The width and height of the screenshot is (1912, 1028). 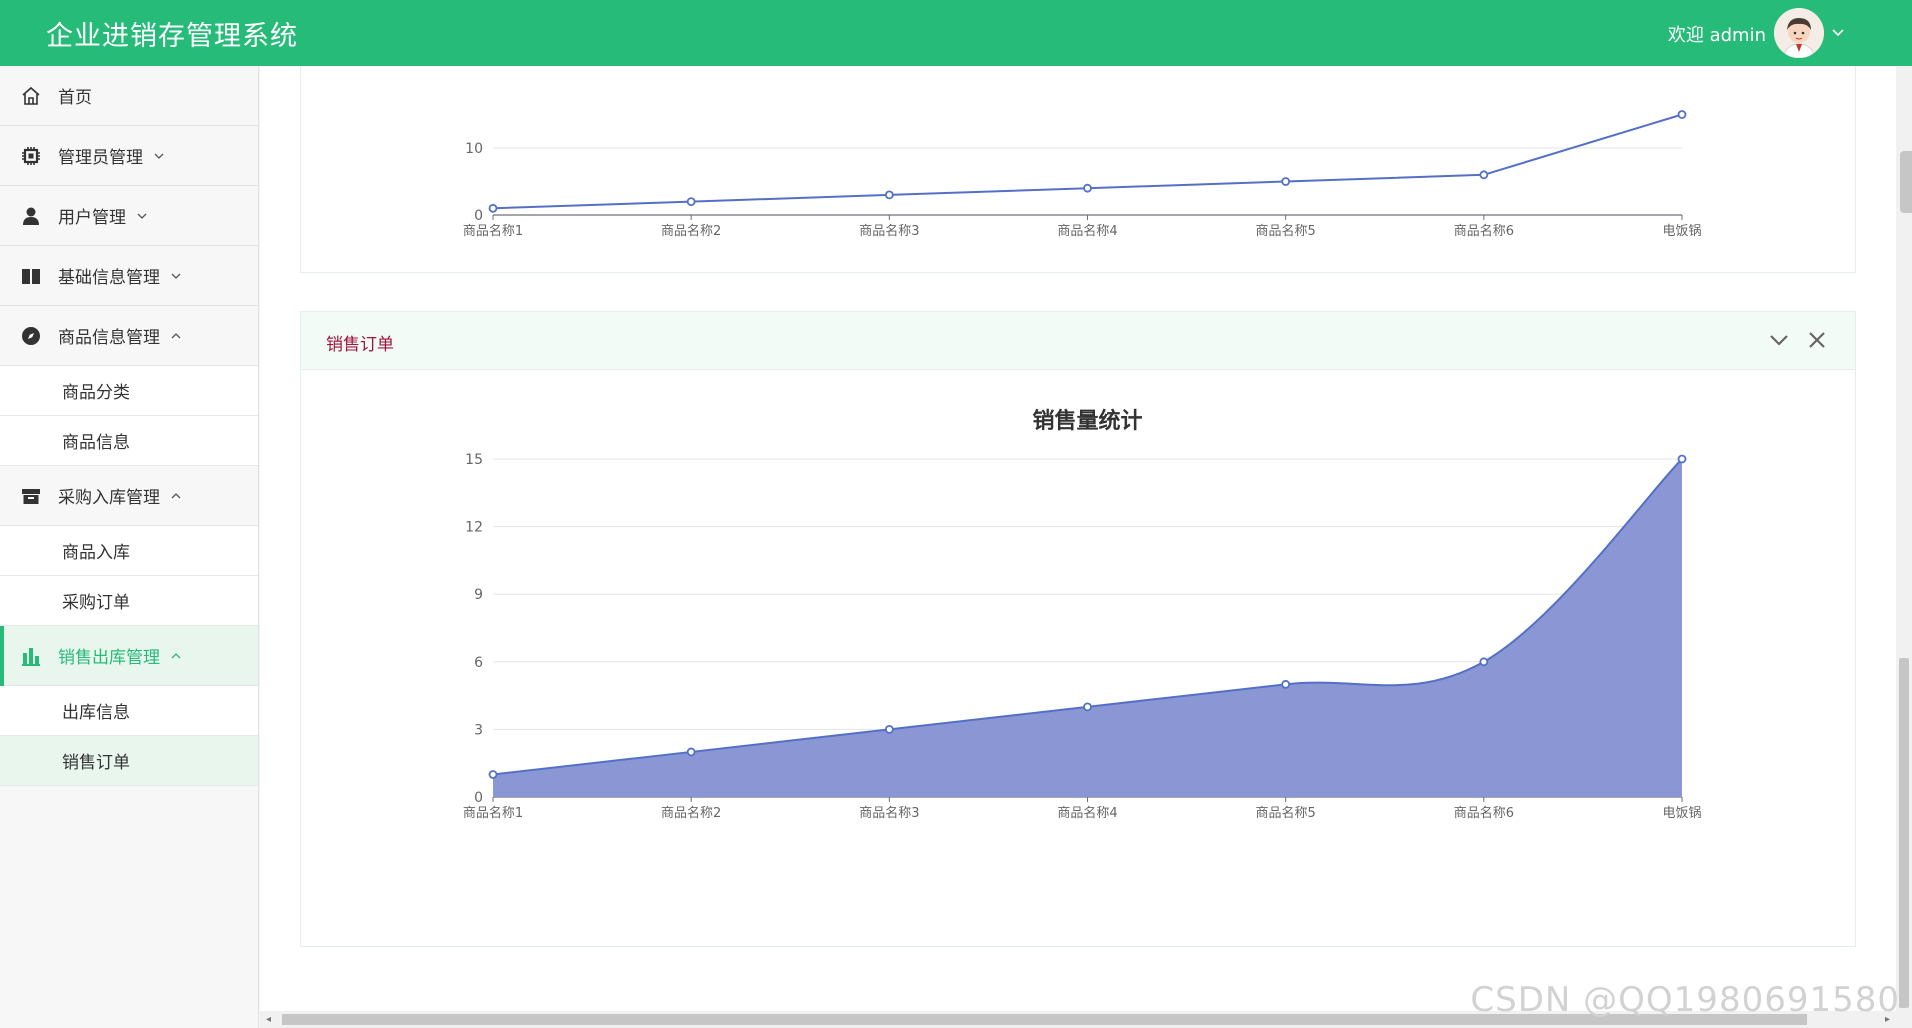 I want to click on sidebar-subitem-goods-info: 商品信息, so click(x=129, y=441).